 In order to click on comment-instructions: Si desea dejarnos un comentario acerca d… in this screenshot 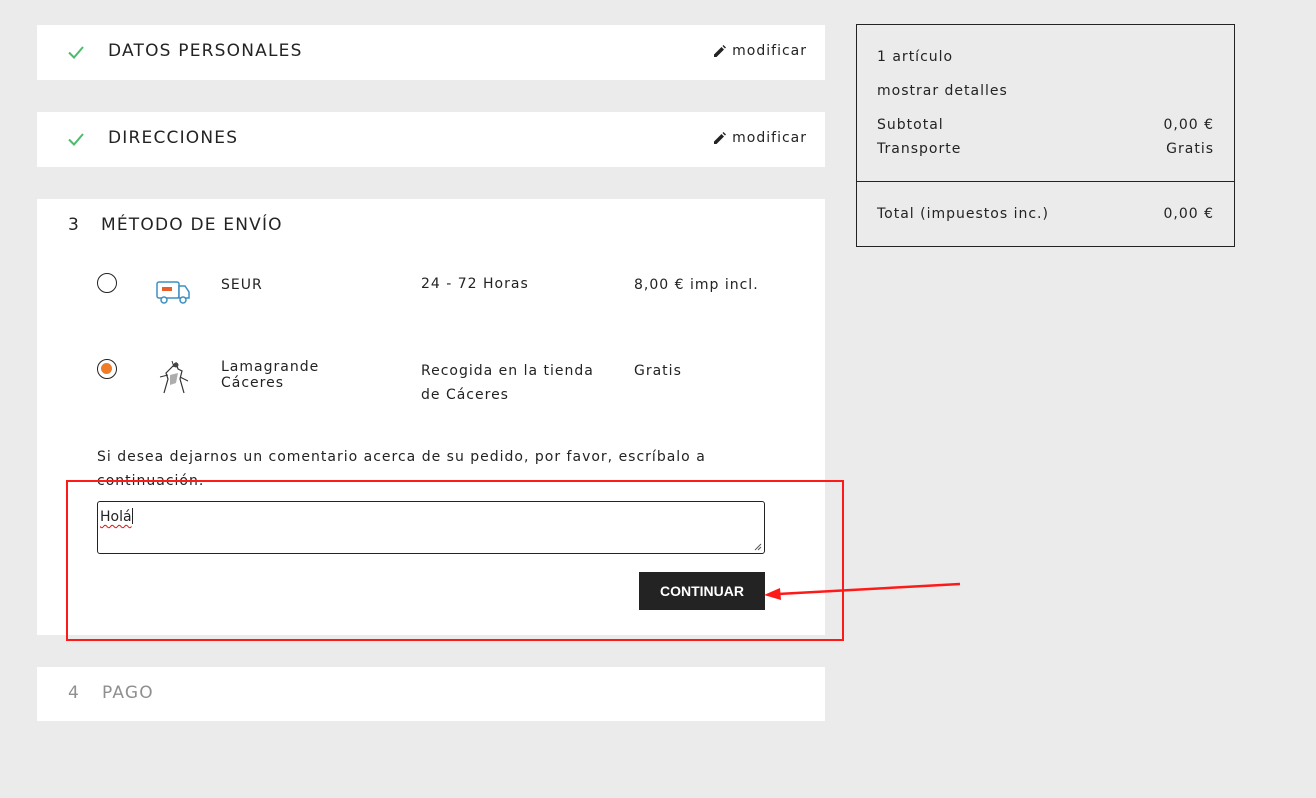, I will do `click(401, 469)`.